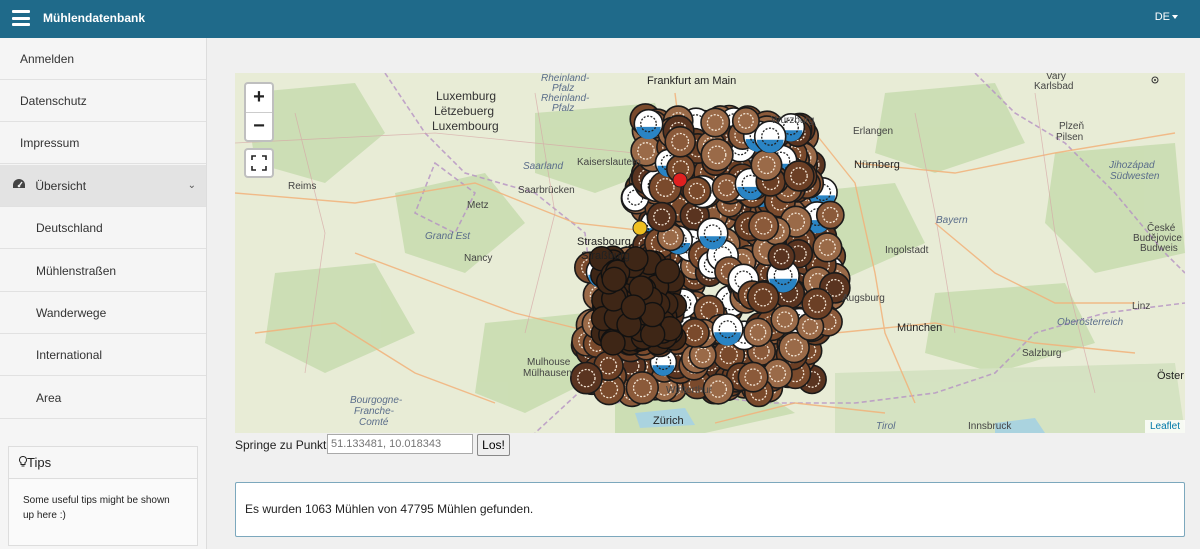 The image size is (1200, 549). I want to click on map-label: Reims, so click(302, 186).